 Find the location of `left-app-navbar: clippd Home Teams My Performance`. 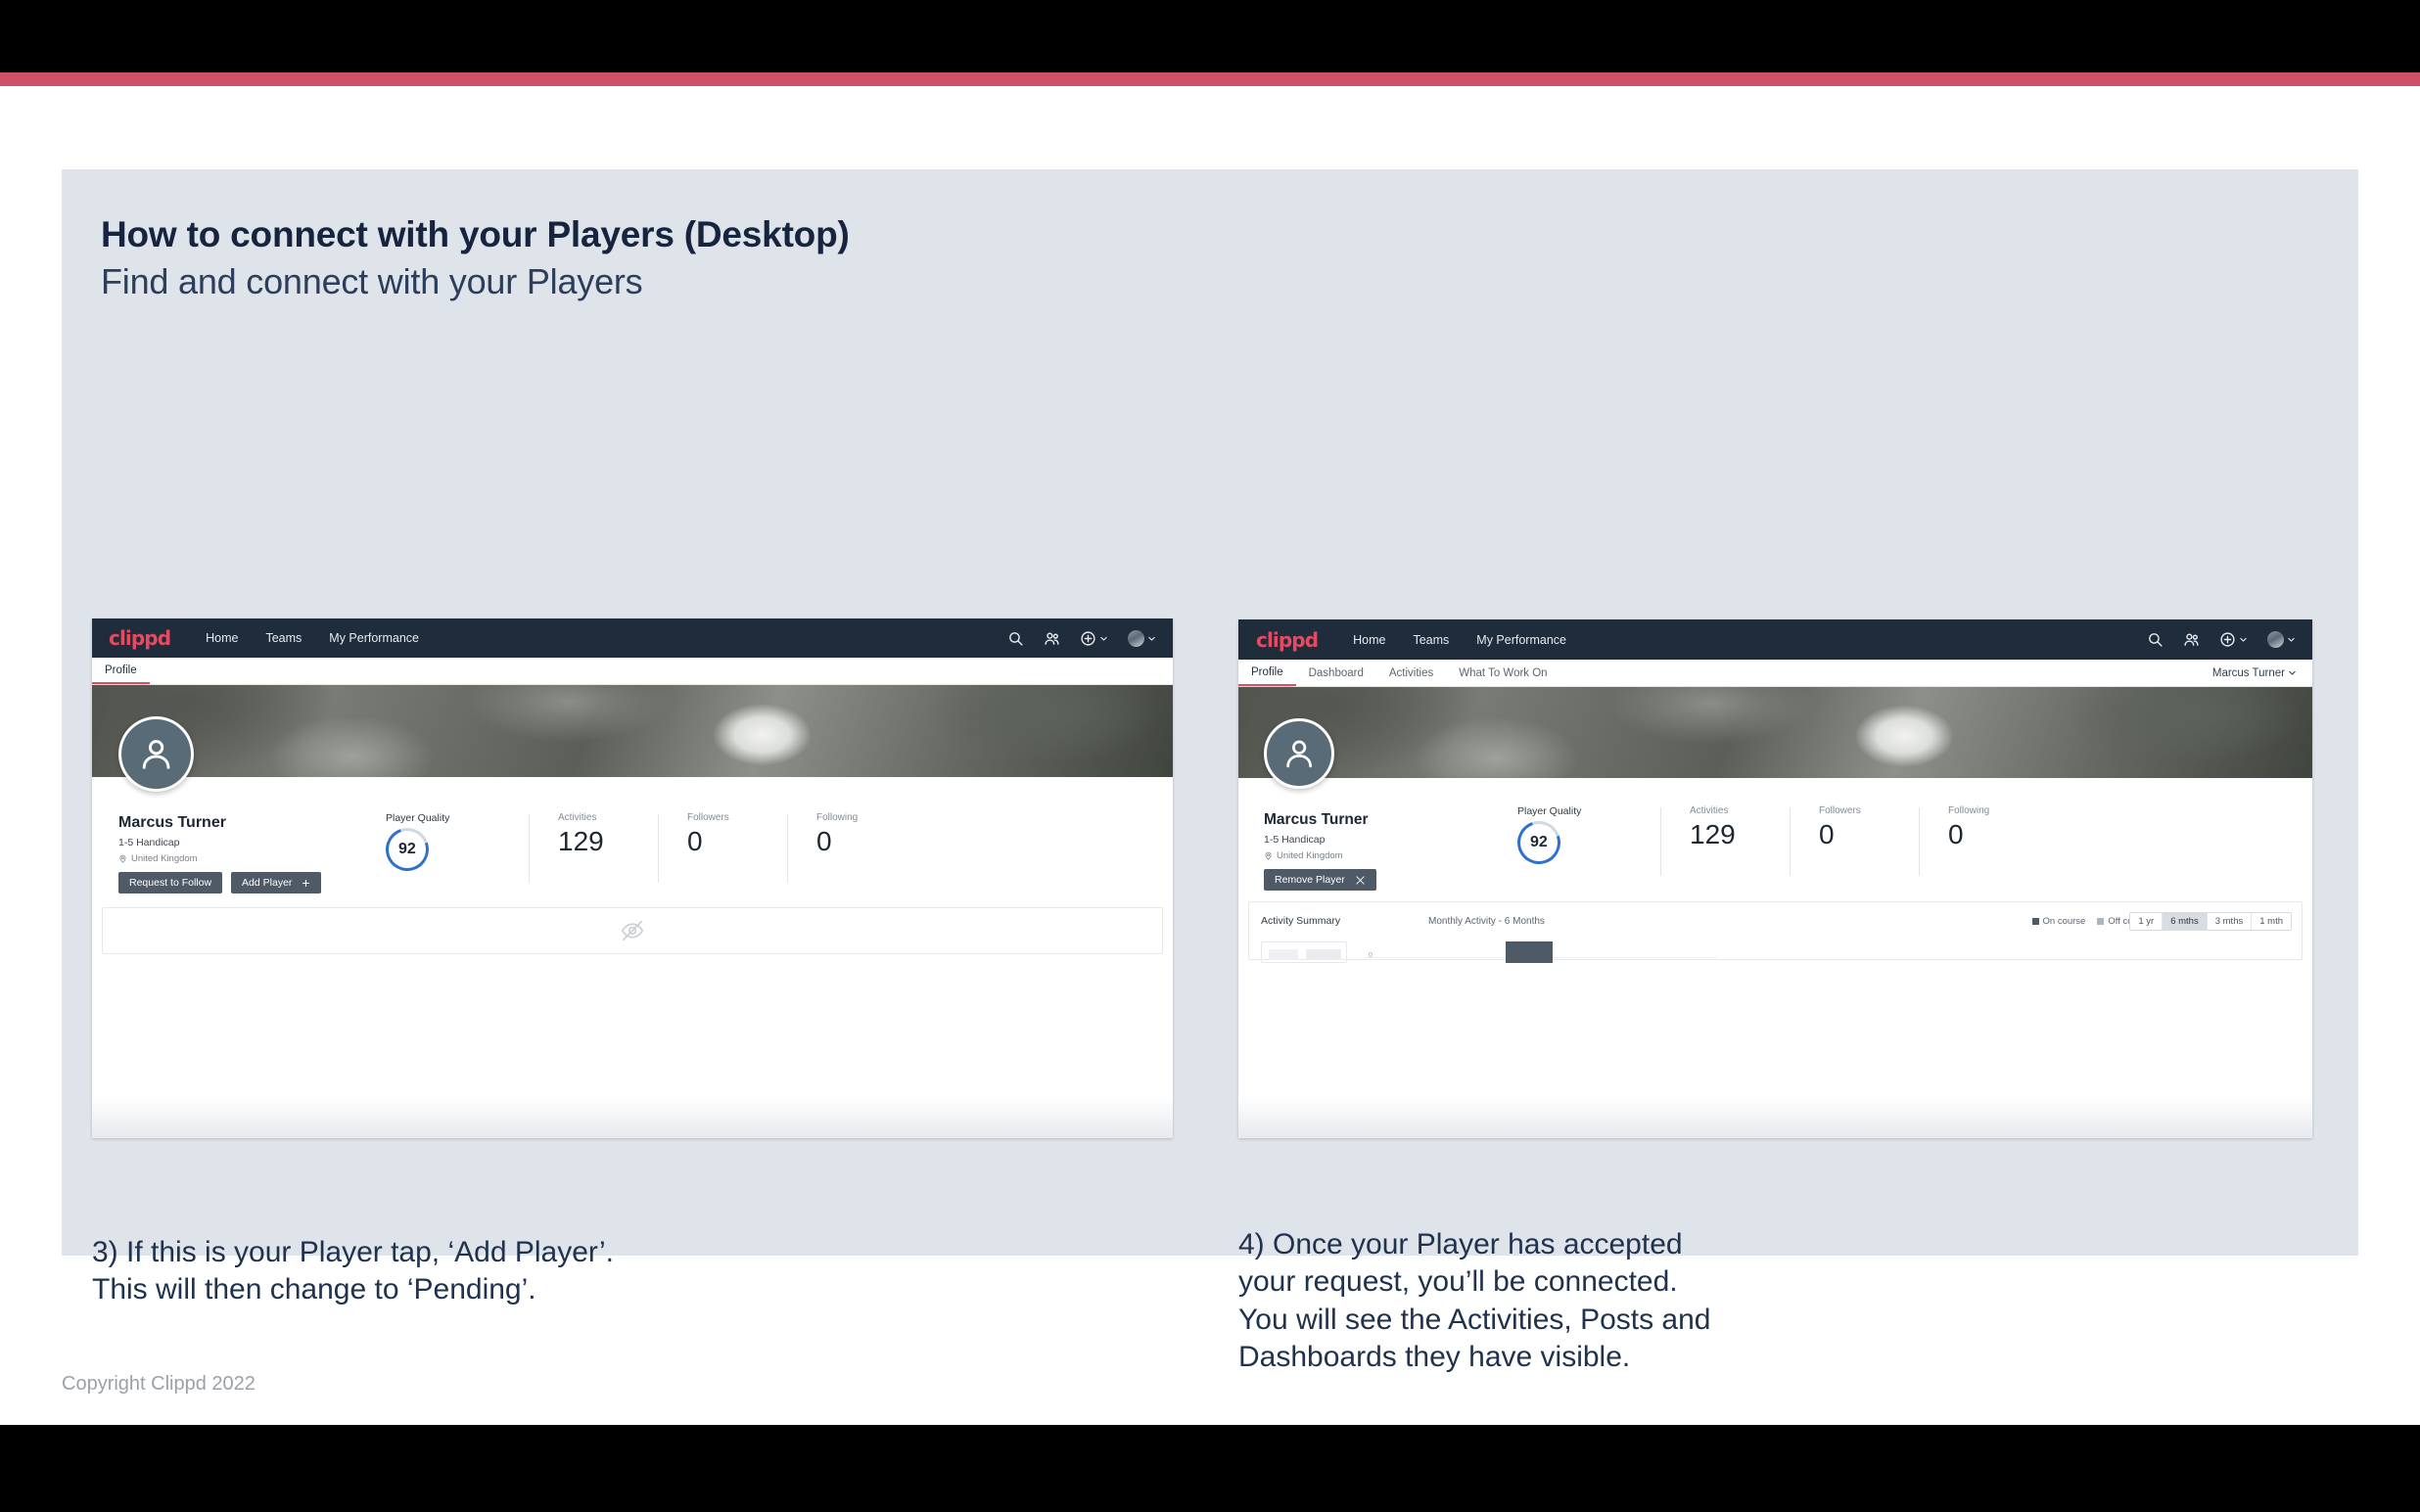

left-app-navbar: clippd Home Teams My Performance is located at coordinates (632, 638).